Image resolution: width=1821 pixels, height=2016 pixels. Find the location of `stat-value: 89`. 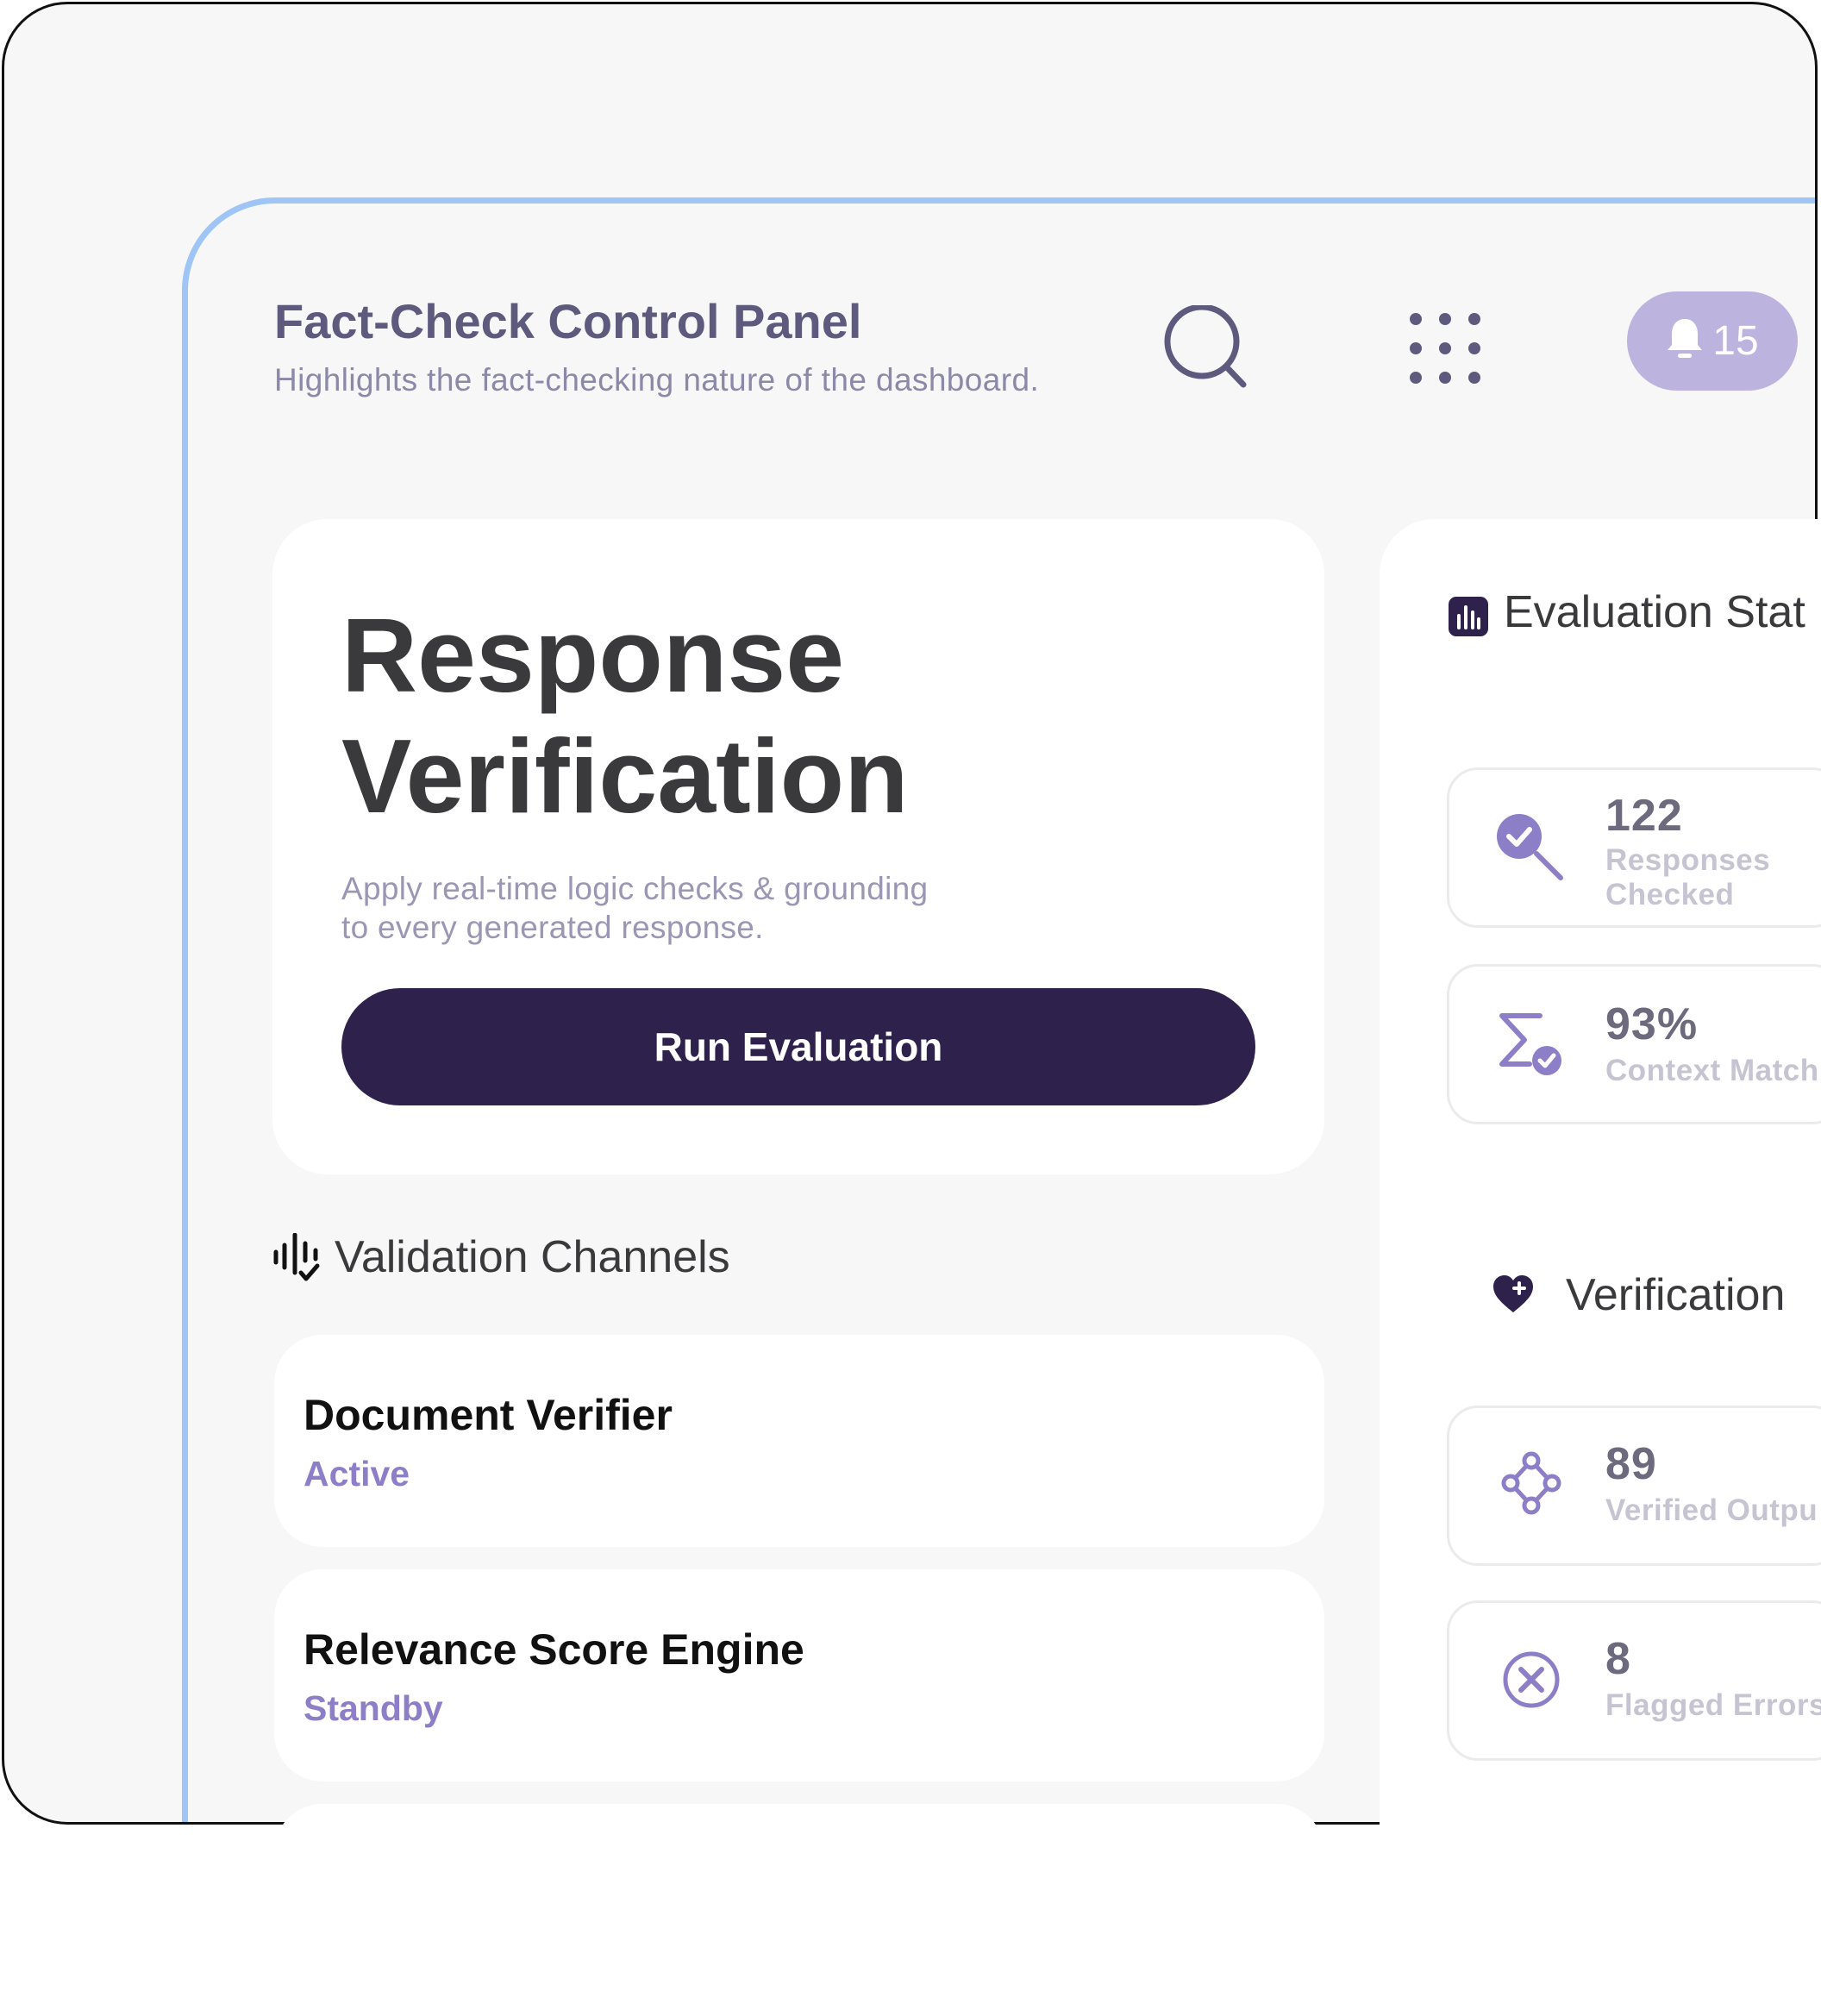

stat-value: 89 is located at coordinates (1631, 1464).